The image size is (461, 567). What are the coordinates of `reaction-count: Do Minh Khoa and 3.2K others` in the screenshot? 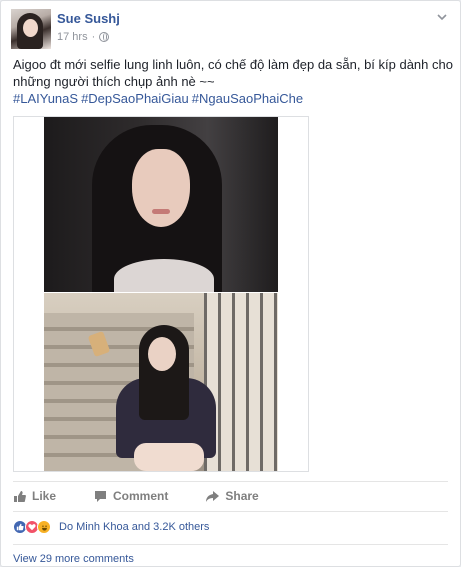 It's located at (134, 527).